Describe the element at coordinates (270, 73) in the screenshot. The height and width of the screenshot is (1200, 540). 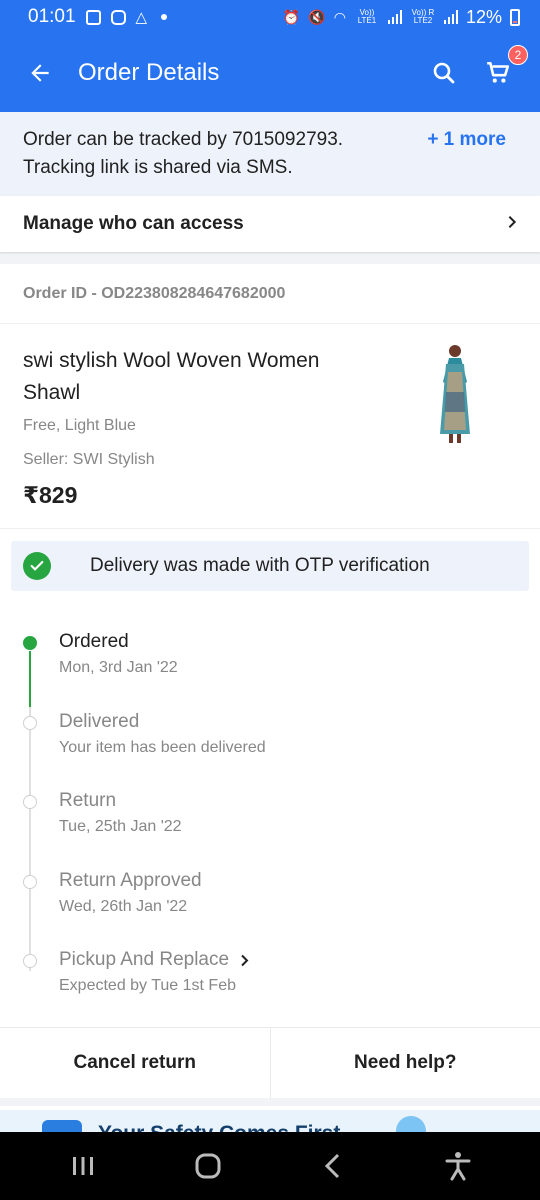
I see `app-bar: Order Details 2` at that location.